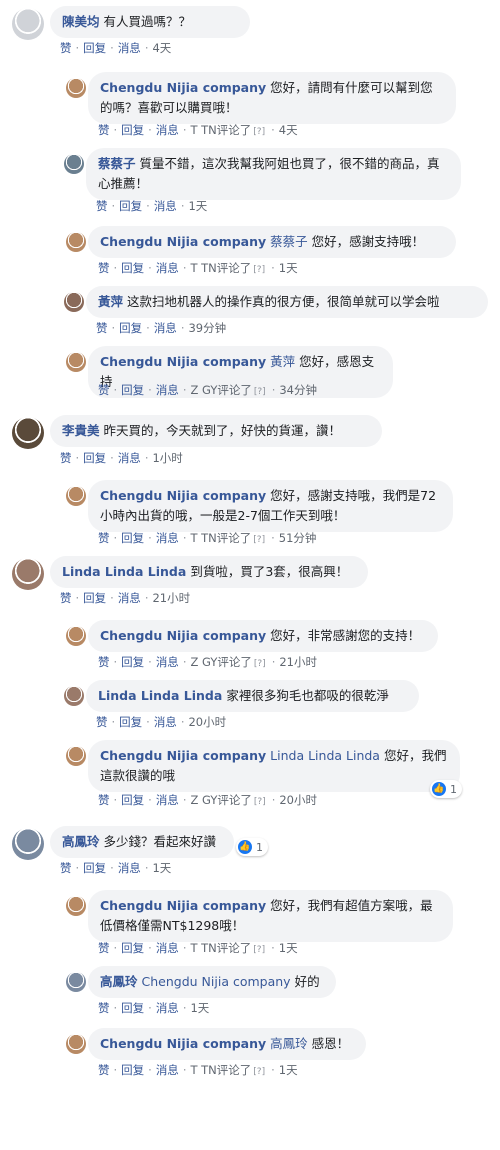  What do you see at coordinates (81, 430) in the screenshot?
I see `author-name: 李貴美` at bounding box center [81, 430].